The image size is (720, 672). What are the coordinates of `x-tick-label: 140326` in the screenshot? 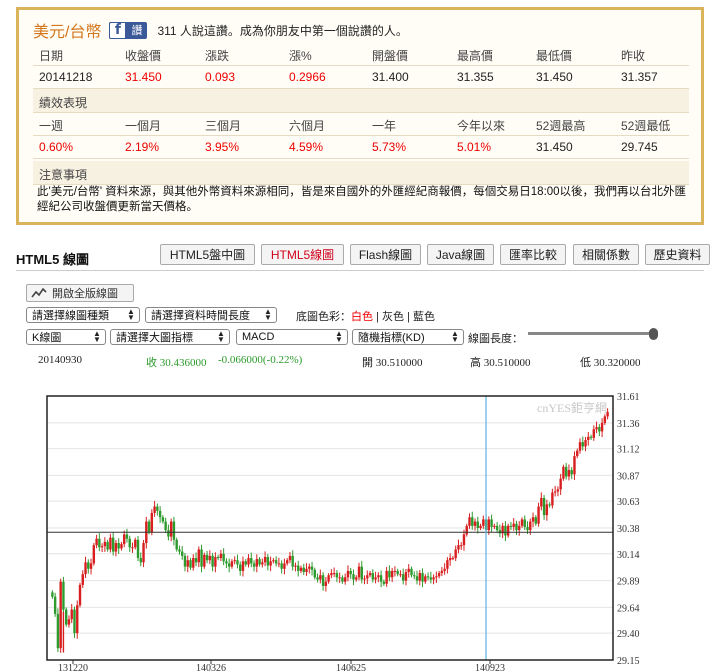 It's located at (211, 667).